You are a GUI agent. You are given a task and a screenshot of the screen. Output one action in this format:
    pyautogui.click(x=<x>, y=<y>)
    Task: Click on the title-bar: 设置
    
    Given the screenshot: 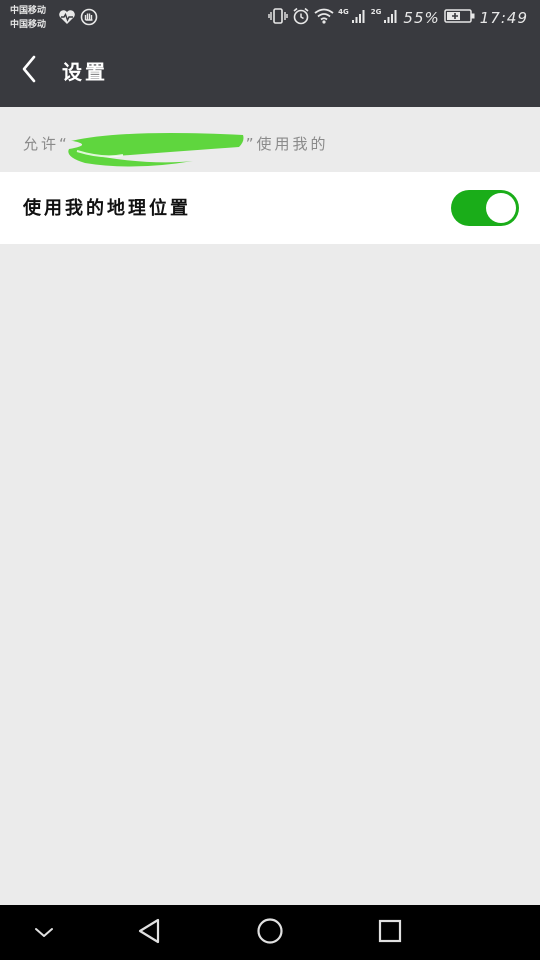 What is the action you would take?
    pyautogui.click(x=270, y=71)
    